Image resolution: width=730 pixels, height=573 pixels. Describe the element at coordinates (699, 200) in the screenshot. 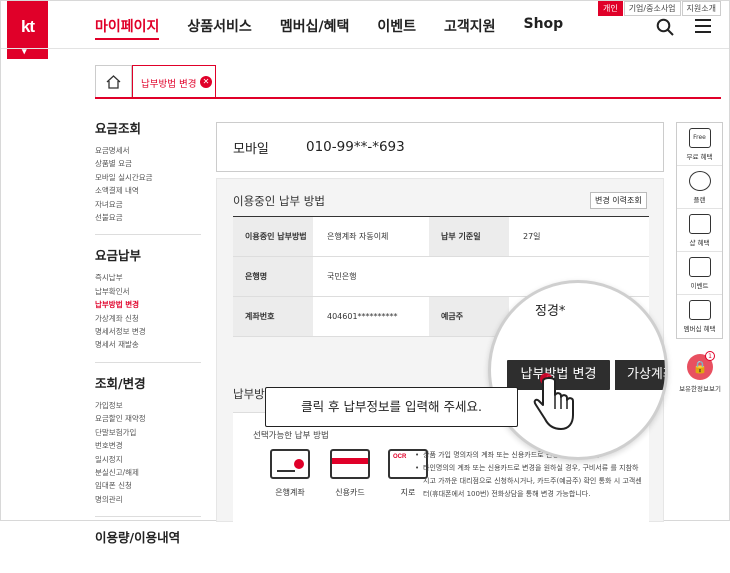

I see `quick-label: 플랜` at that location.